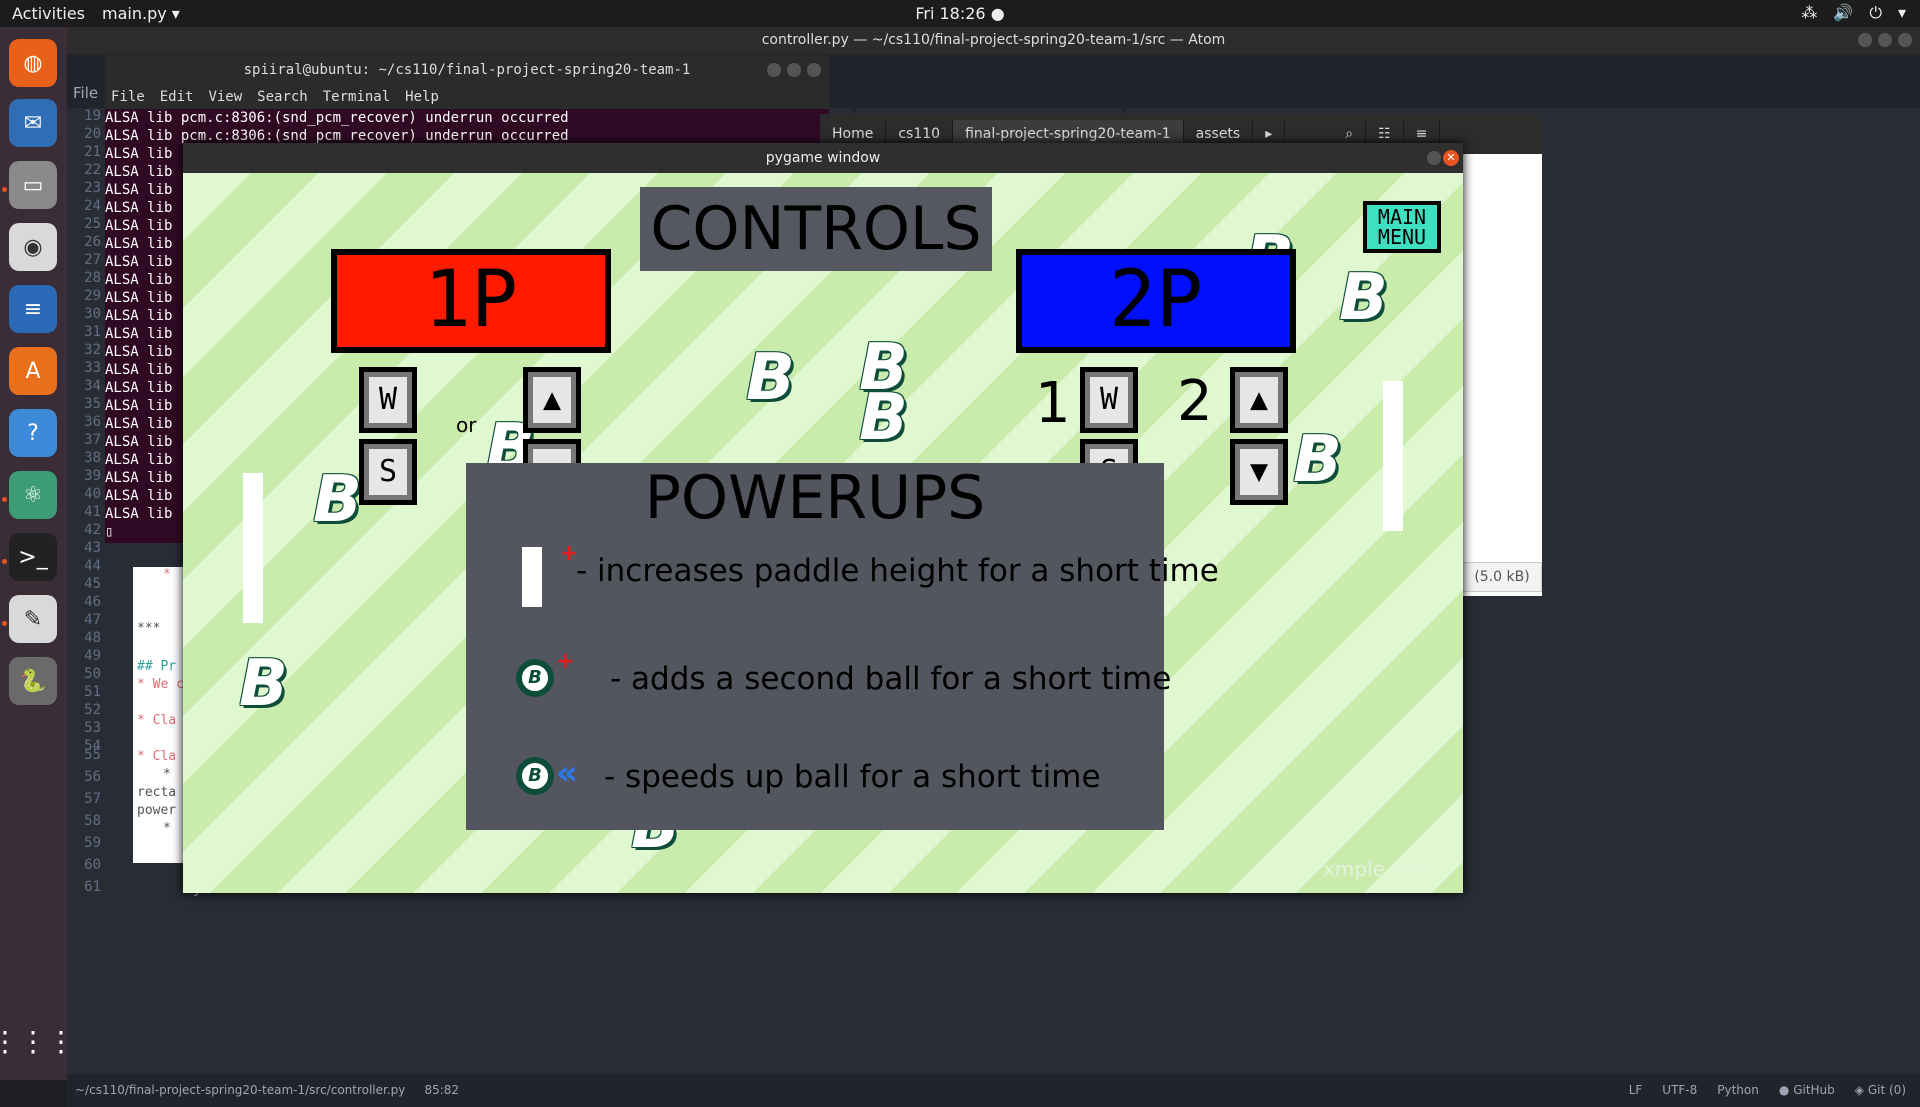 This screenshot has width=1920, height=1107. I want to click on help-icon: ?, so click(33, 433).